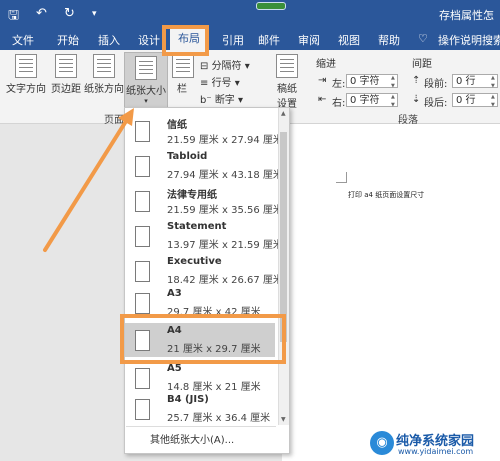  What do you see at coordinates (88, 180) in the screenshot?
I see `arrow-annotation` at bounding box center [88, 180].